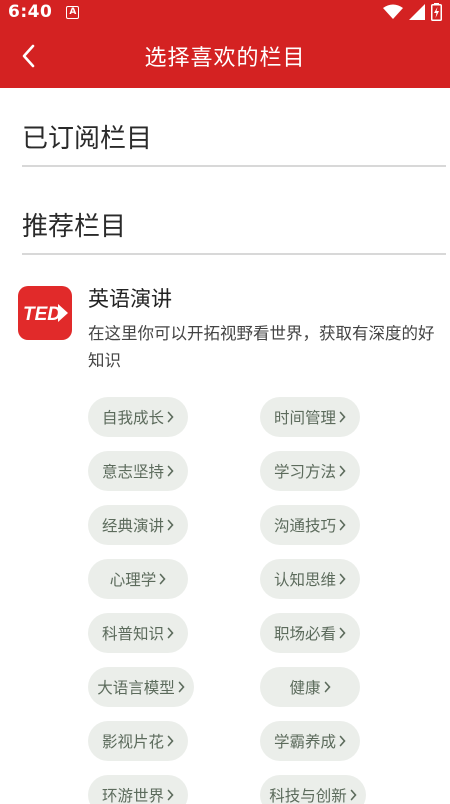  Describe the element at coordinates (132, 472) in the screenshot. I see `tag-label: 意志坚持` at that location.